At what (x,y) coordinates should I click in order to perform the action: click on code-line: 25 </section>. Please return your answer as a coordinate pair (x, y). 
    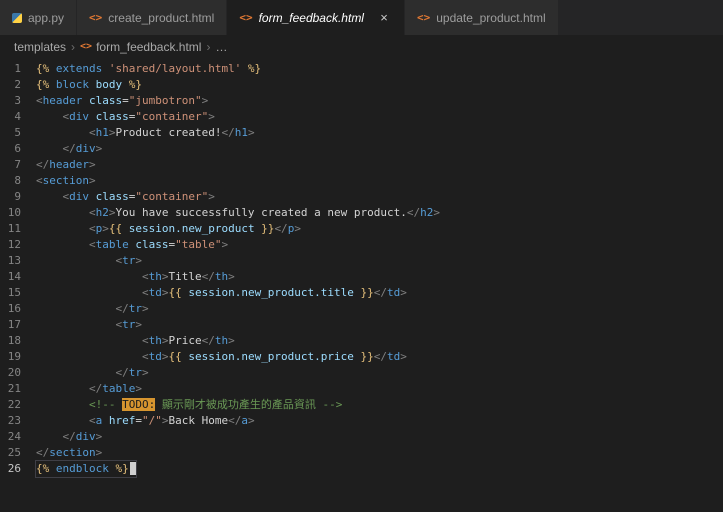
    Looking at the image, I should click on (361, 453).